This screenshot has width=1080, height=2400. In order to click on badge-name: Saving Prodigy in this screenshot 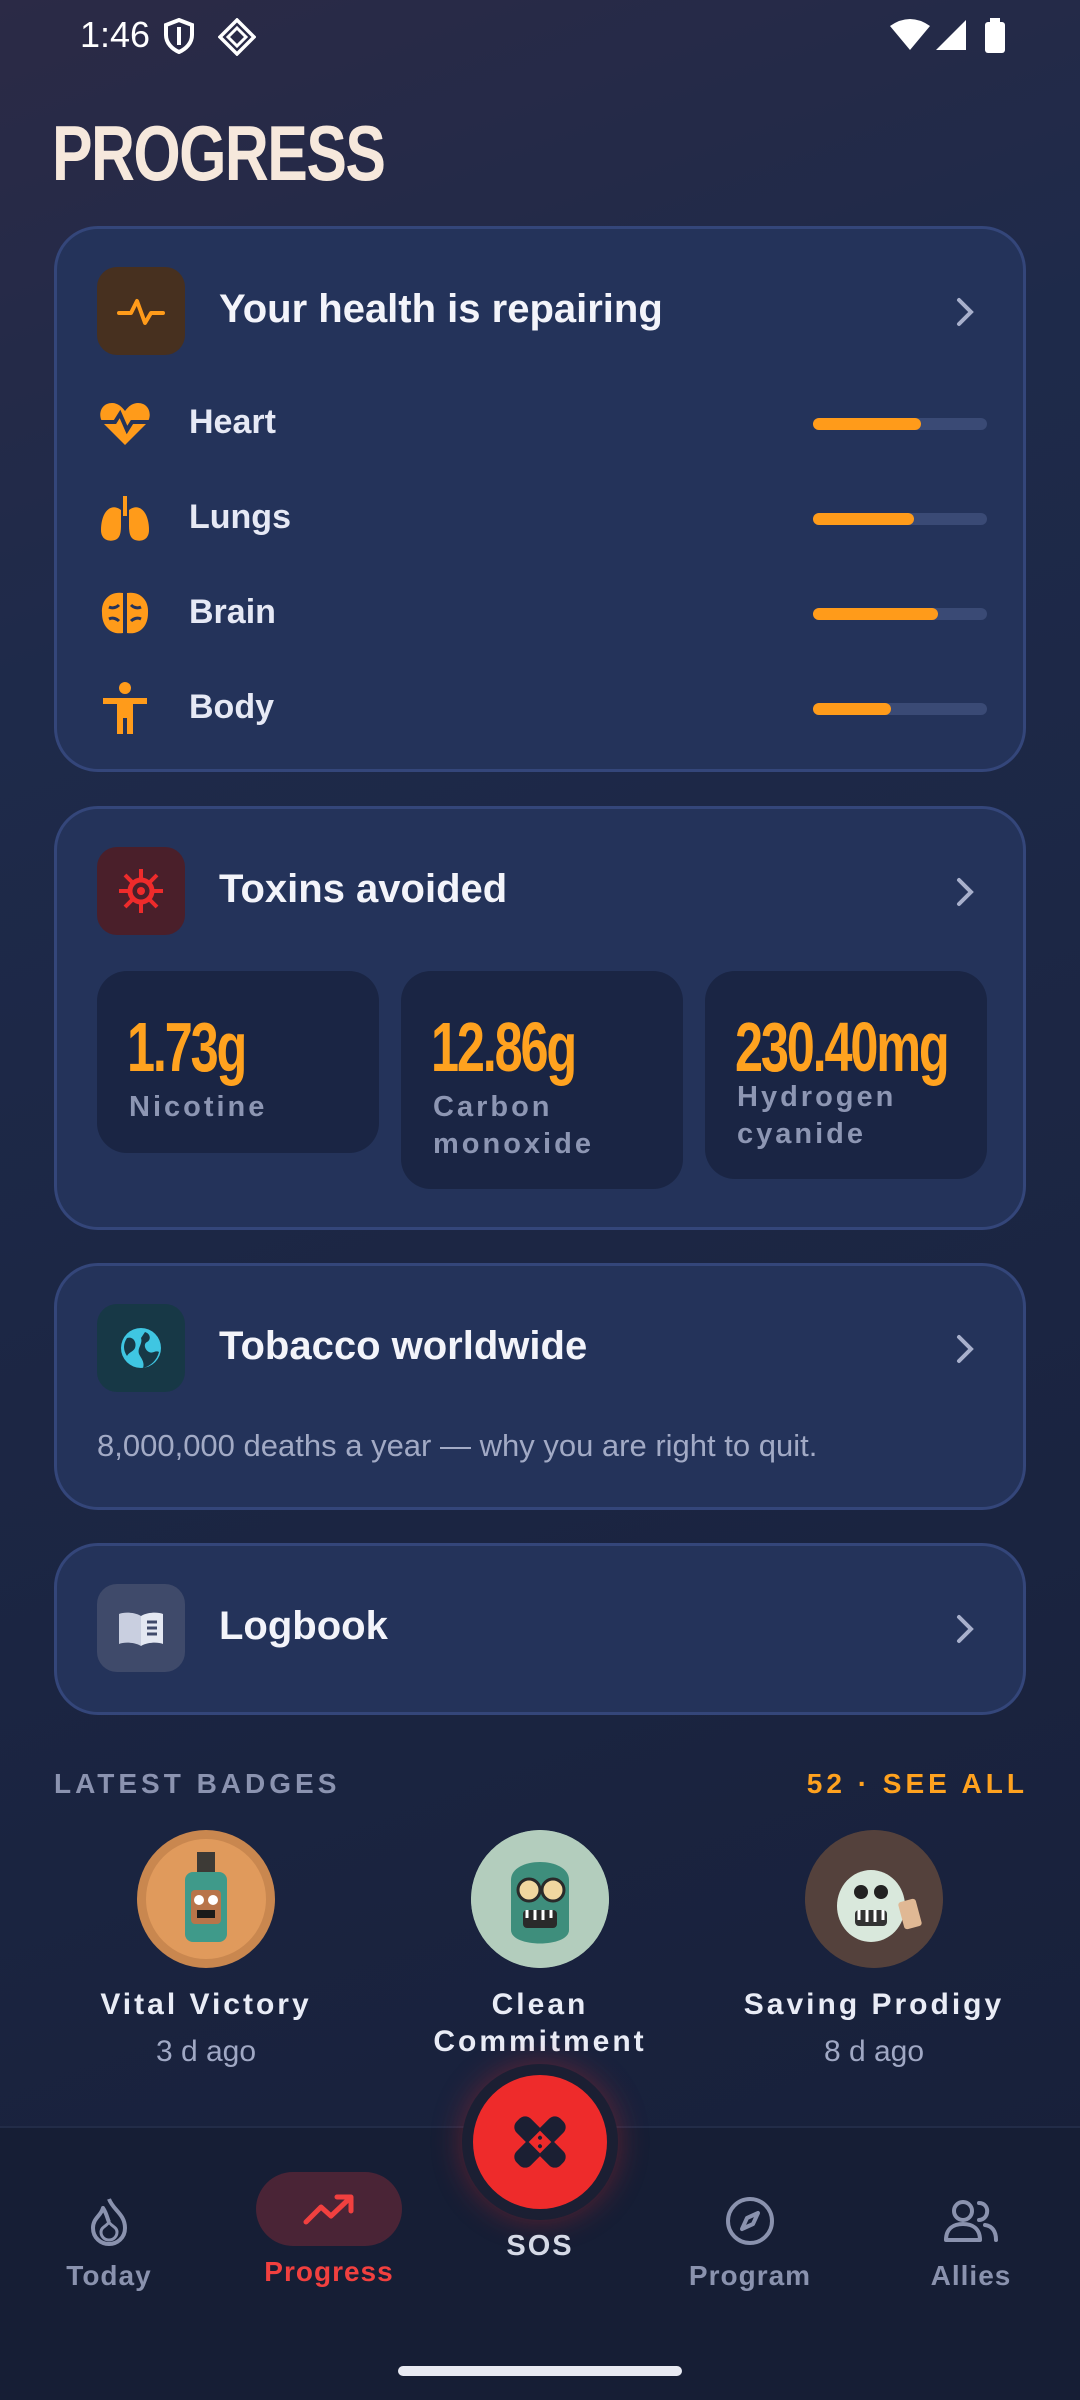, I will do `click(874, 2004)`.